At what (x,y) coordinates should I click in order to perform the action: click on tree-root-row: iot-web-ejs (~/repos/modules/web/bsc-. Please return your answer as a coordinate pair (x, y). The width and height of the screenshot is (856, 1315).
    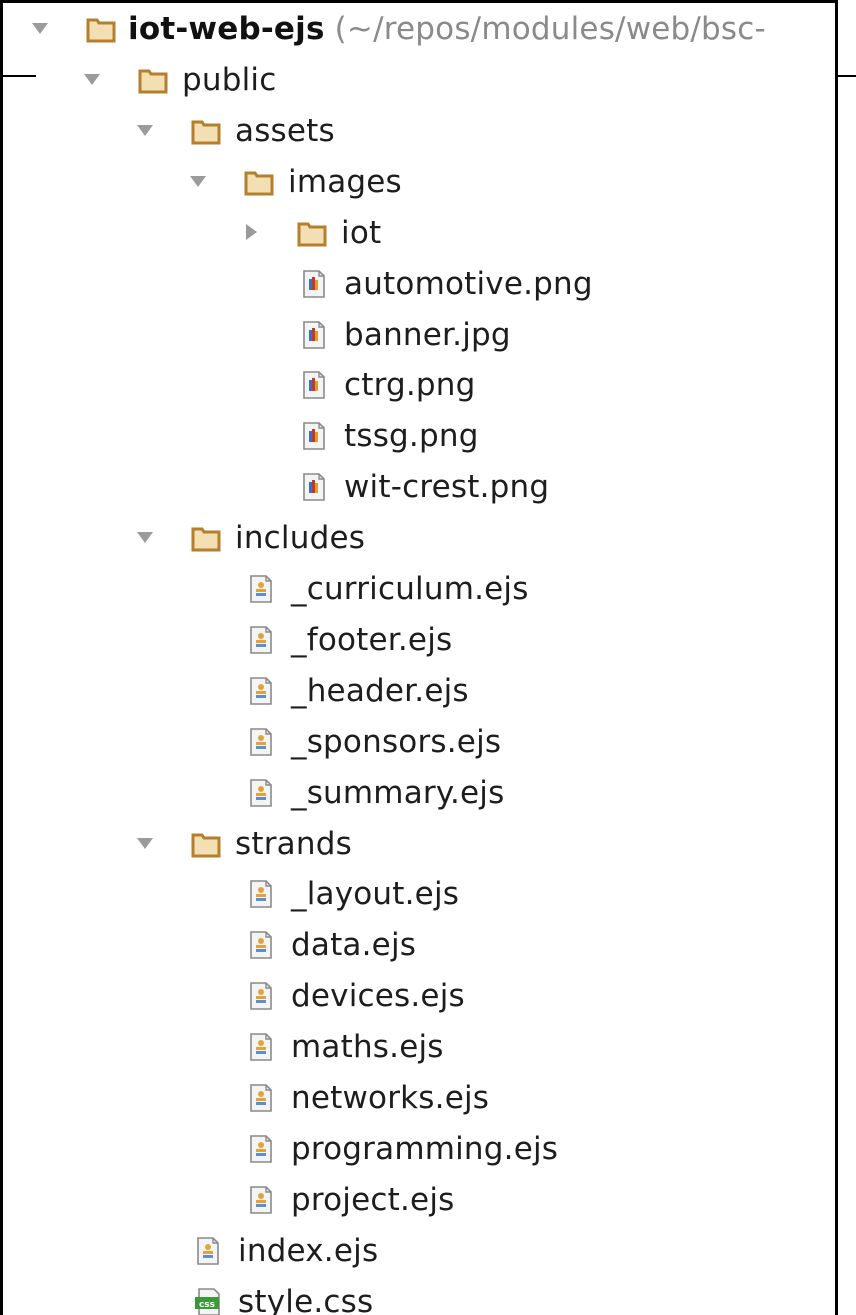
    Looking at the image, I should click on (419, 30).